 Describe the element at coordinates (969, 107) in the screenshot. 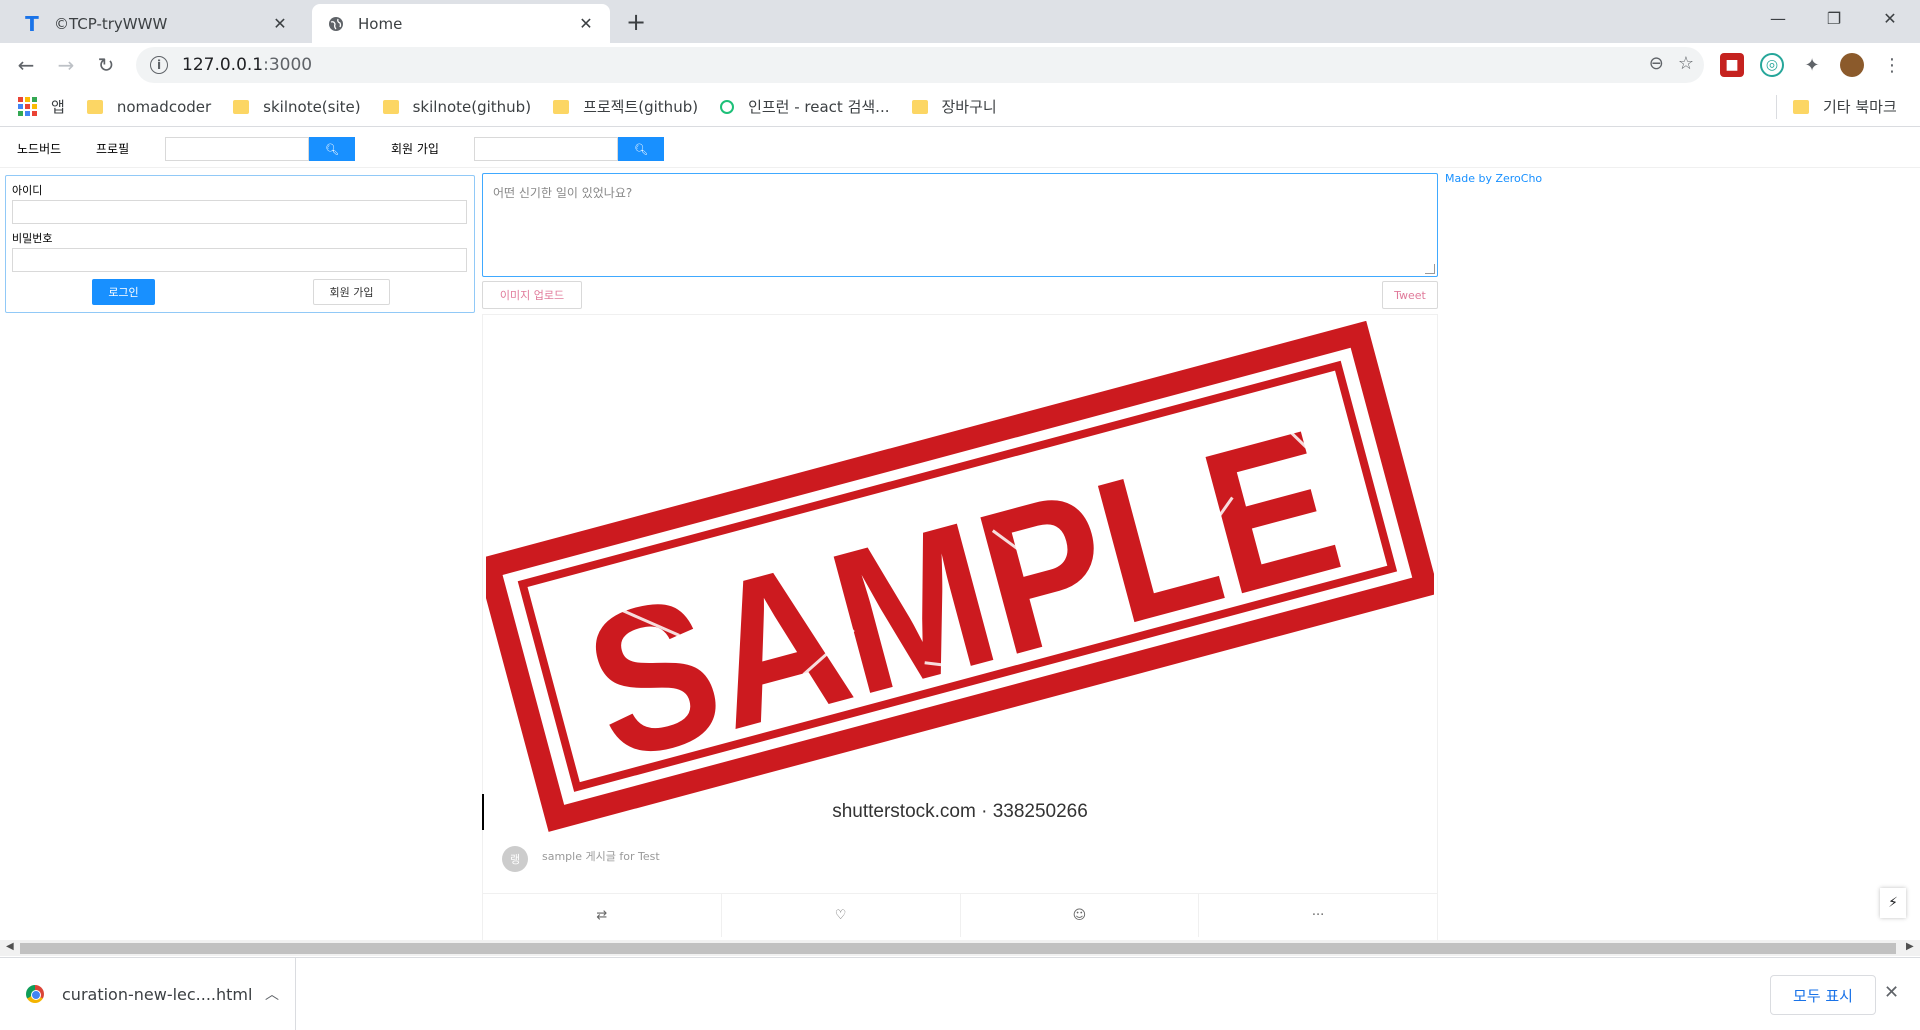

I see `bookmark-label: 장바구니` at that location.